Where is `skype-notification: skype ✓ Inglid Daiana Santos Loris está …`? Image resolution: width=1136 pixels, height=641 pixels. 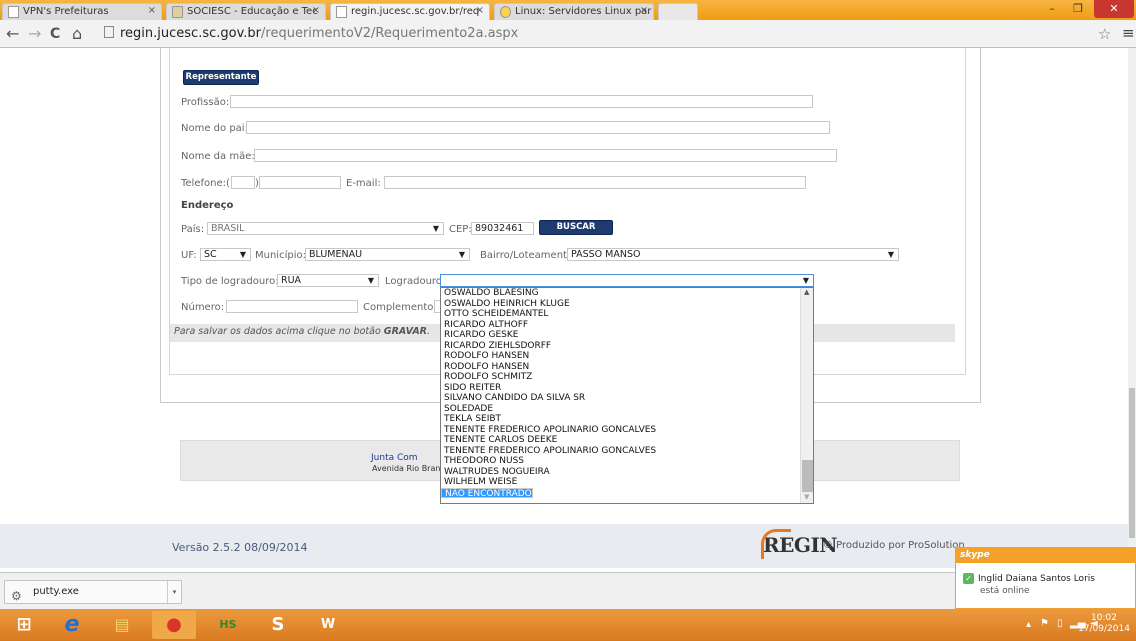
skype-notification: skype ✓ Inglid Daiana Santos Loris está … is located at coordinates (1045, 578).